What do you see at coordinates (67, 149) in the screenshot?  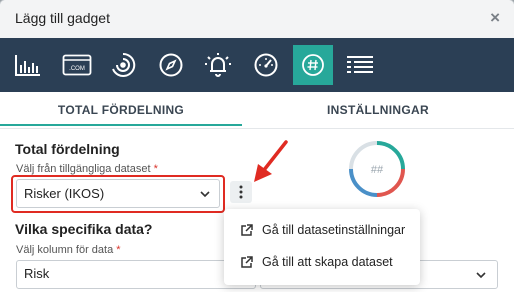 I see `section-title-total-distribution: Total fördelning` at bounding box center [67, 149].